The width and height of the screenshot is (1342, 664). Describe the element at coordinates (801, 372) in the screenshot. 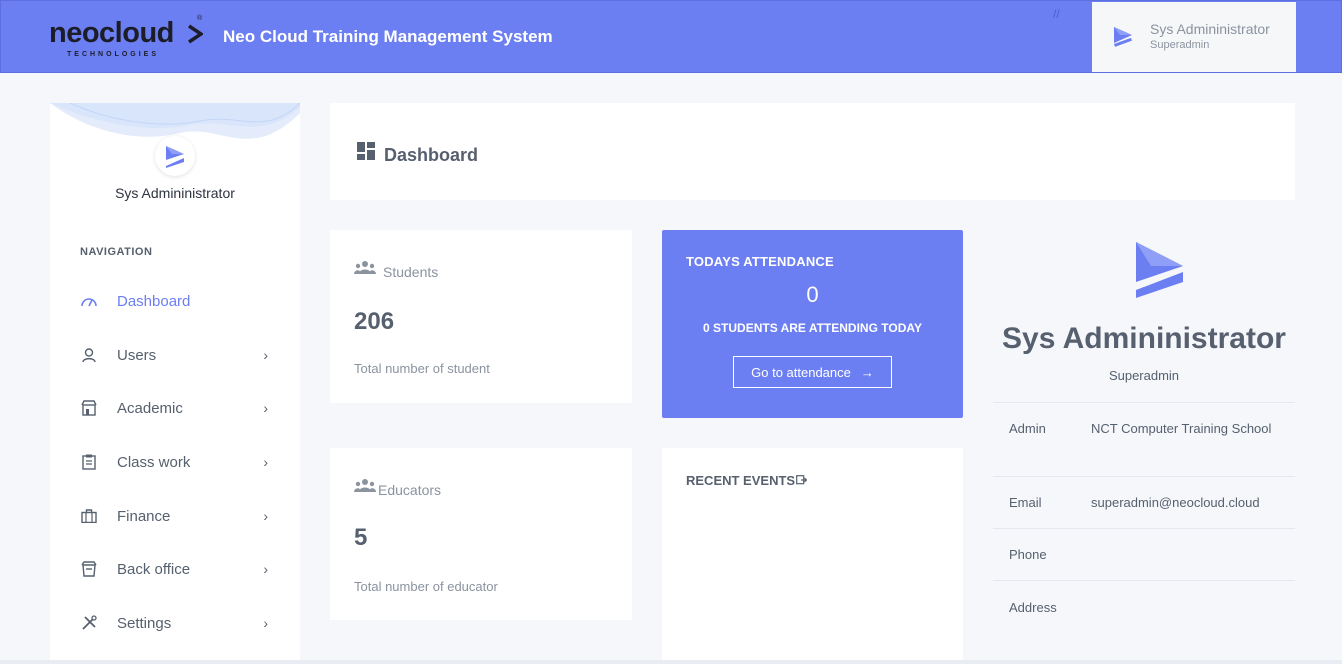

I see `button-label: Go to attendance` at that location.